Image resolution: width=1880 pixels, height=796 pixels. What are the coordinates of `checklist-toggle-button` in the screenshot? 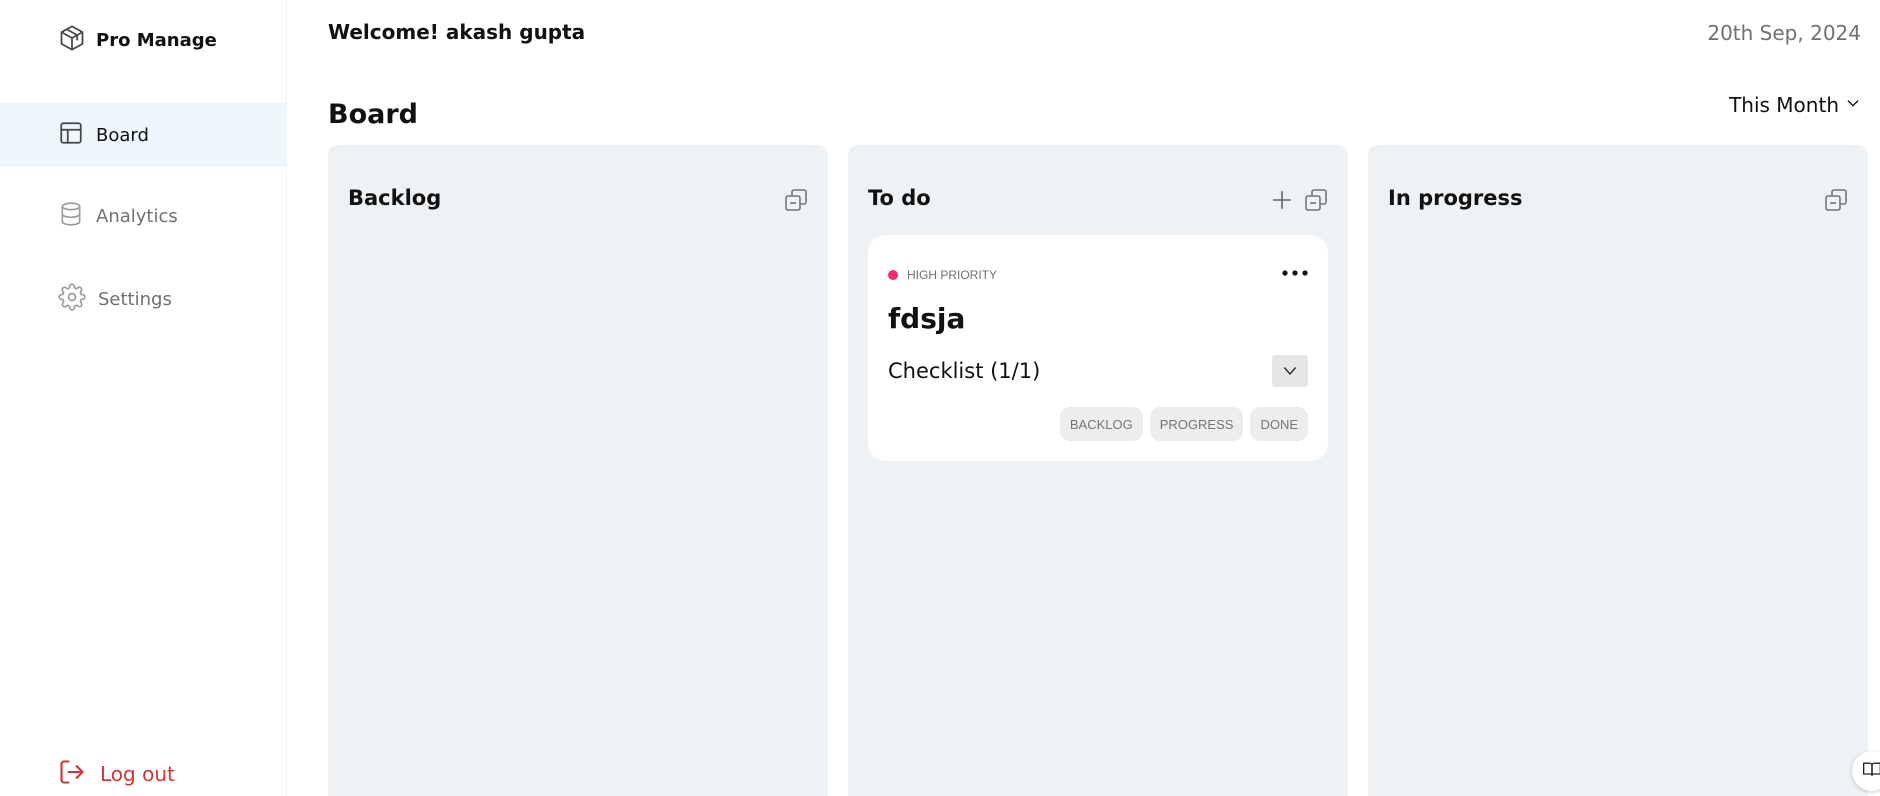 It's located at (1290, 371).